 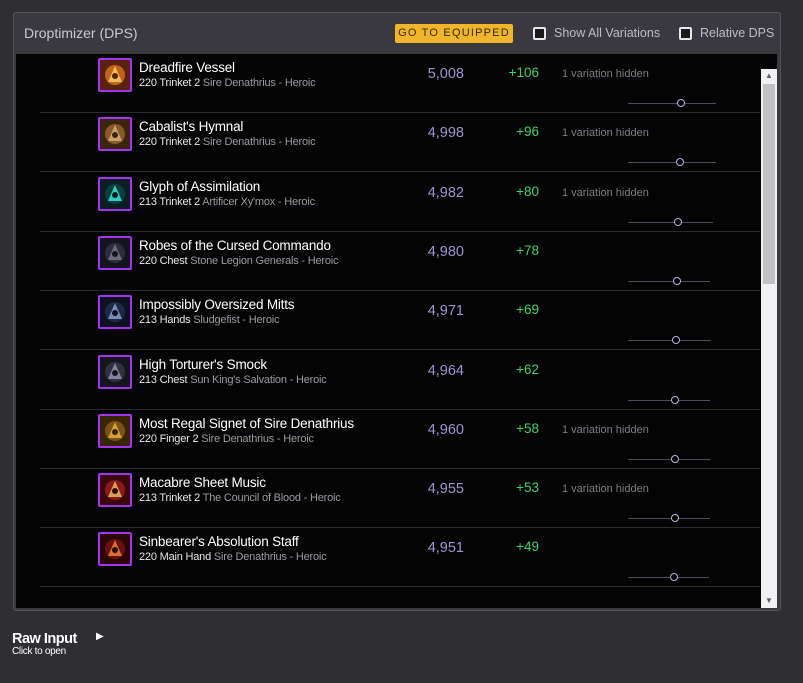 What do you see at coordinates (445, 371) in the screenshot?
I see `dps-value: 4,964` at bounding box center [445, 371].